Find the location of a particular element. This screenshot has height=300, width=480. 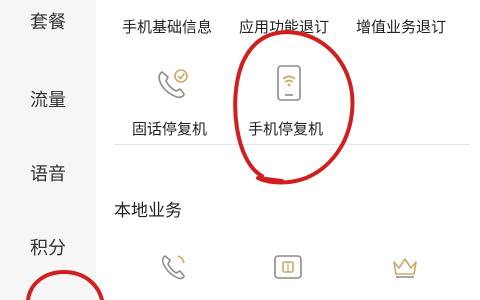

crown-icon is located at coordinates (405, 267).